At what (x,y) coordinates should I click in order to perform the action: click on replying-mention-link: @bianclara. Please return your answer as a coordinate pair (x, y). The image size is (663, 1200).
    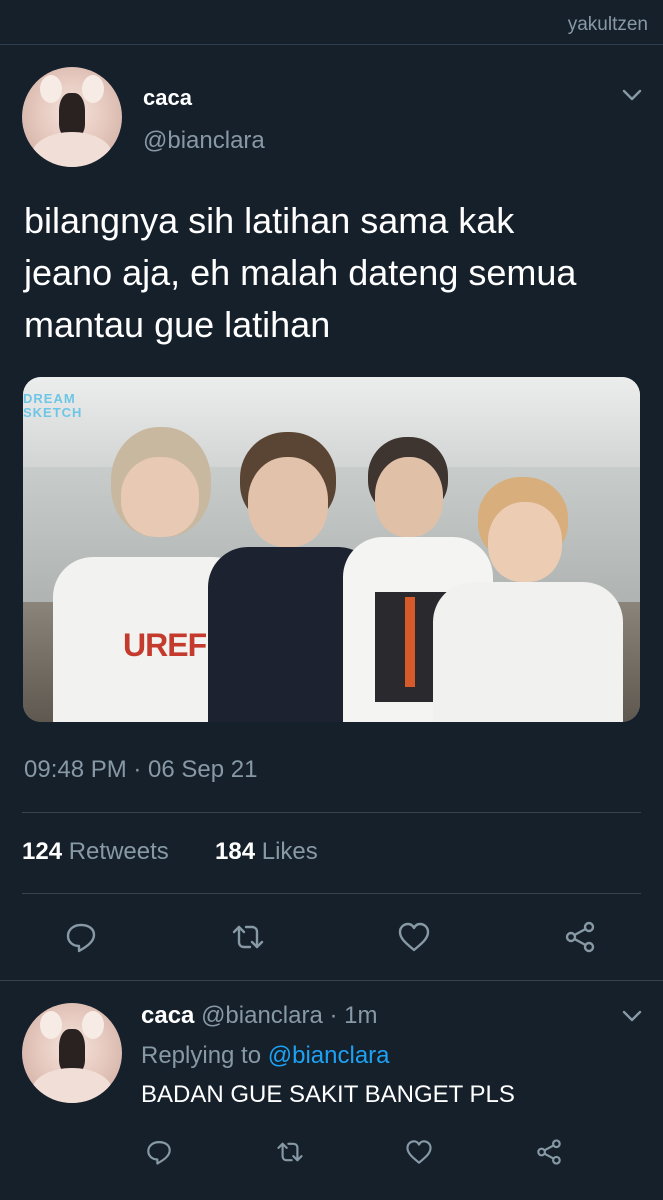
    Looking at the image, I should click on (329, 1055).